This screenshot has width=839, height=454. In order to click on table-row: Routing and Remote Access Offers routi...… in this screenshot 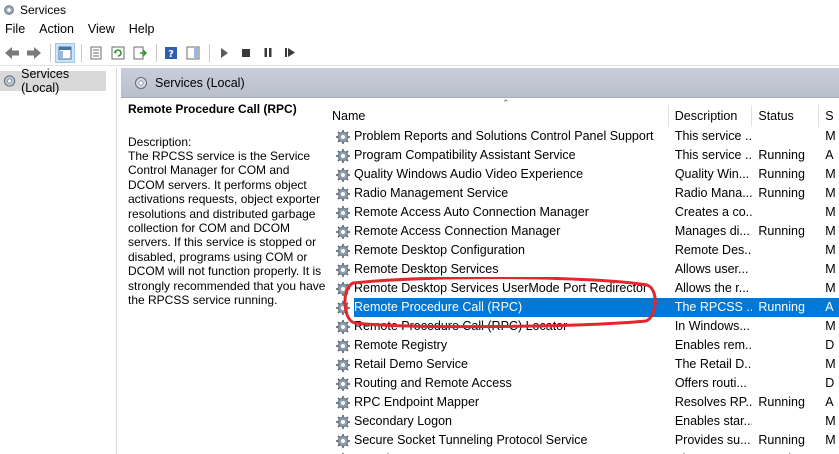, I will do `click(582, 383)`.